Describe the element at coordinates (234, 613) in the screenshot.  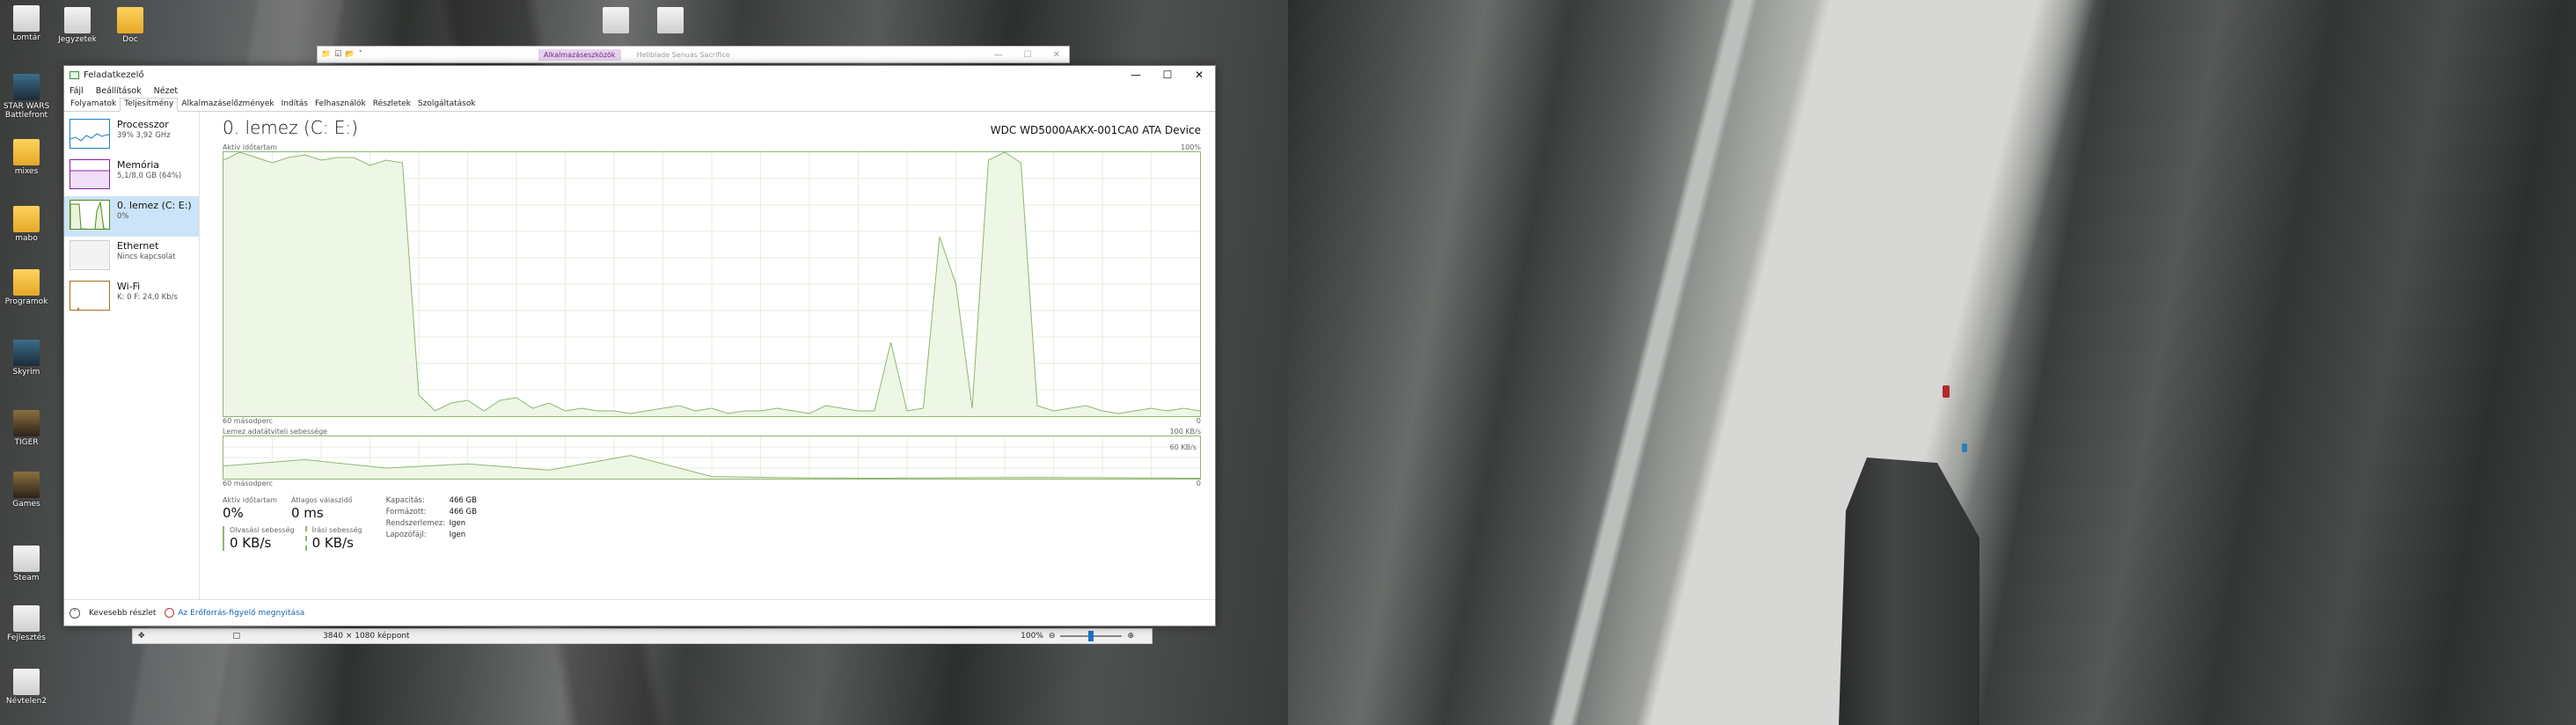
I see `open-resource-monitor-link: Az Erőforrás-figyelő megnyitása` at that location.